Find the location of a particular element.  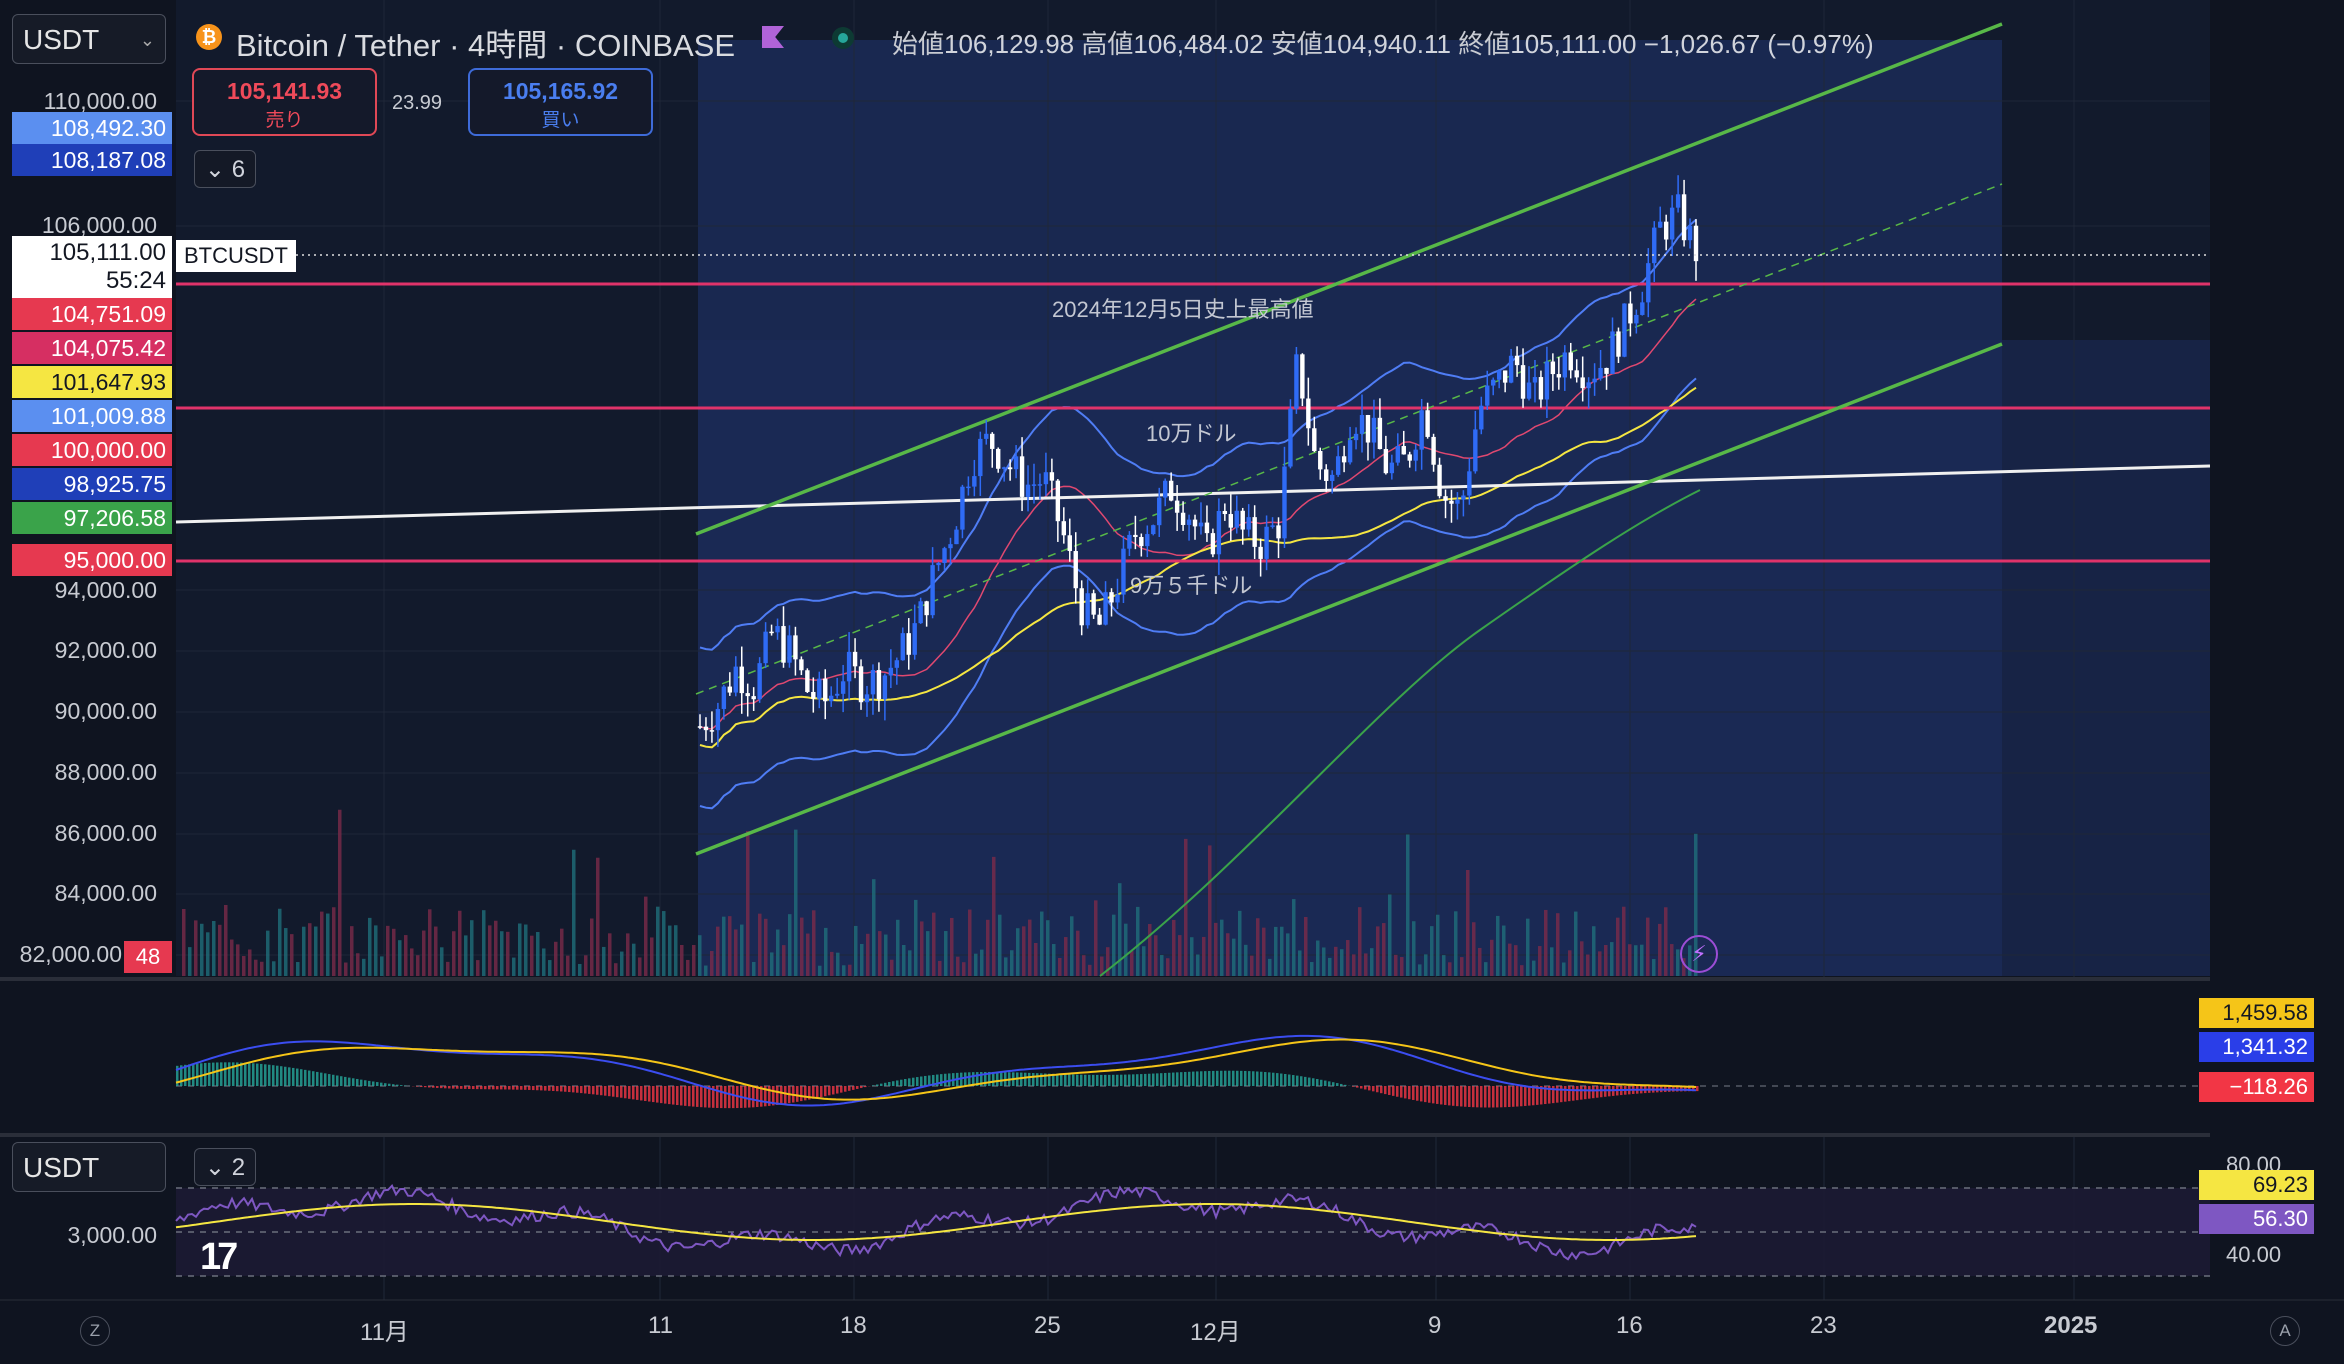

market-status-icon is located at coordinates (843, 38).